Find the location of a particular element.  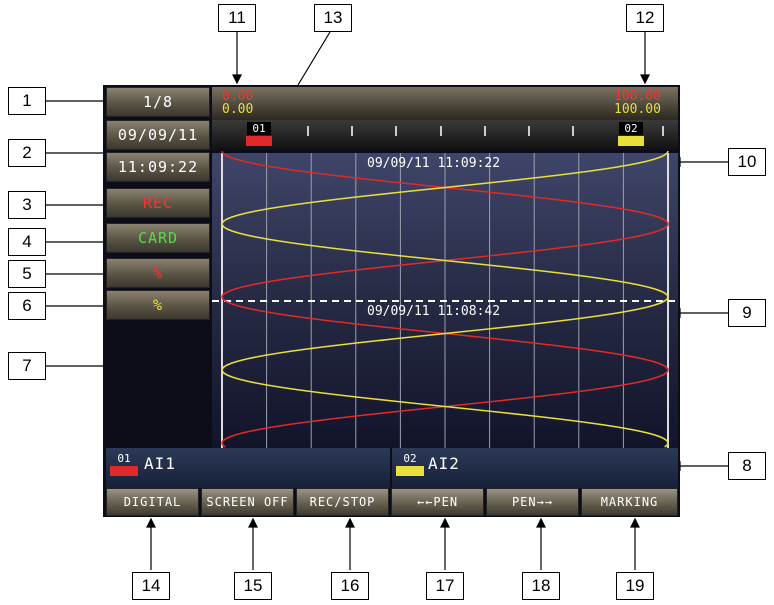

page-indicator-button: 1/8 is located at coordinates (158, 102).